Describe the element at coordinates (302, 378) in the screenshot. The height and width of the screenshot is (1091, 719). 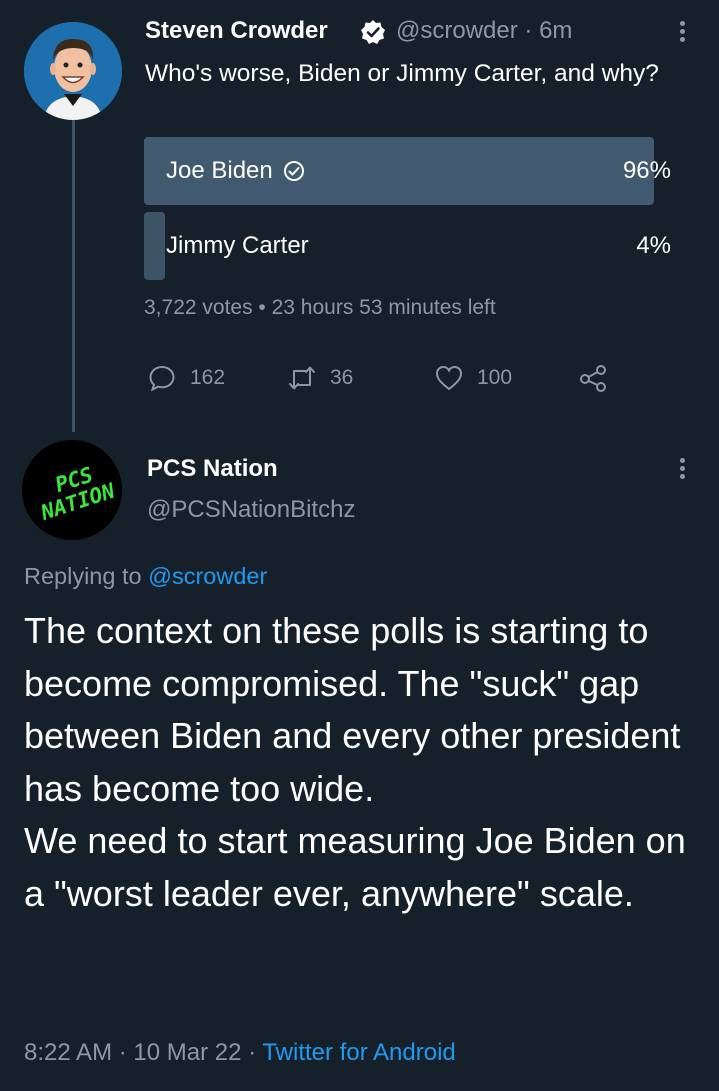
I see `retweet-icon` at that location.